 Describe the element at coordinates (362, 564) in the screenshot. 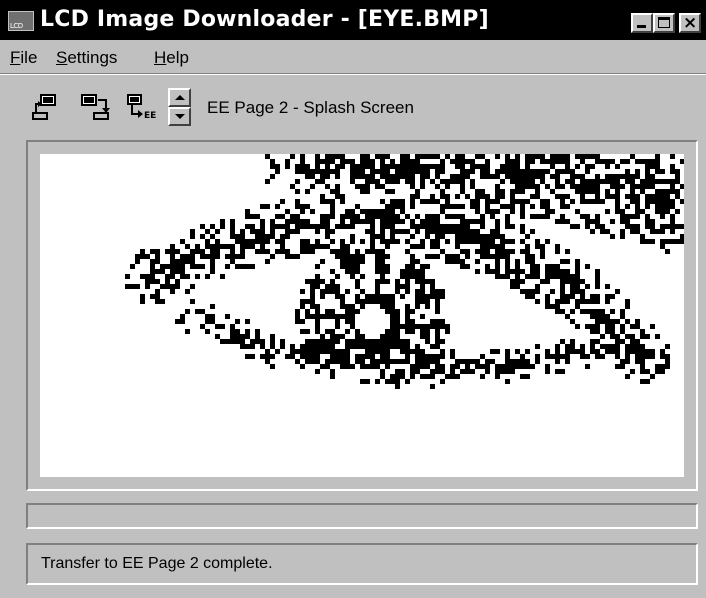

I see `status-bar: Transfer to EE Page 2 complete.` at that location.